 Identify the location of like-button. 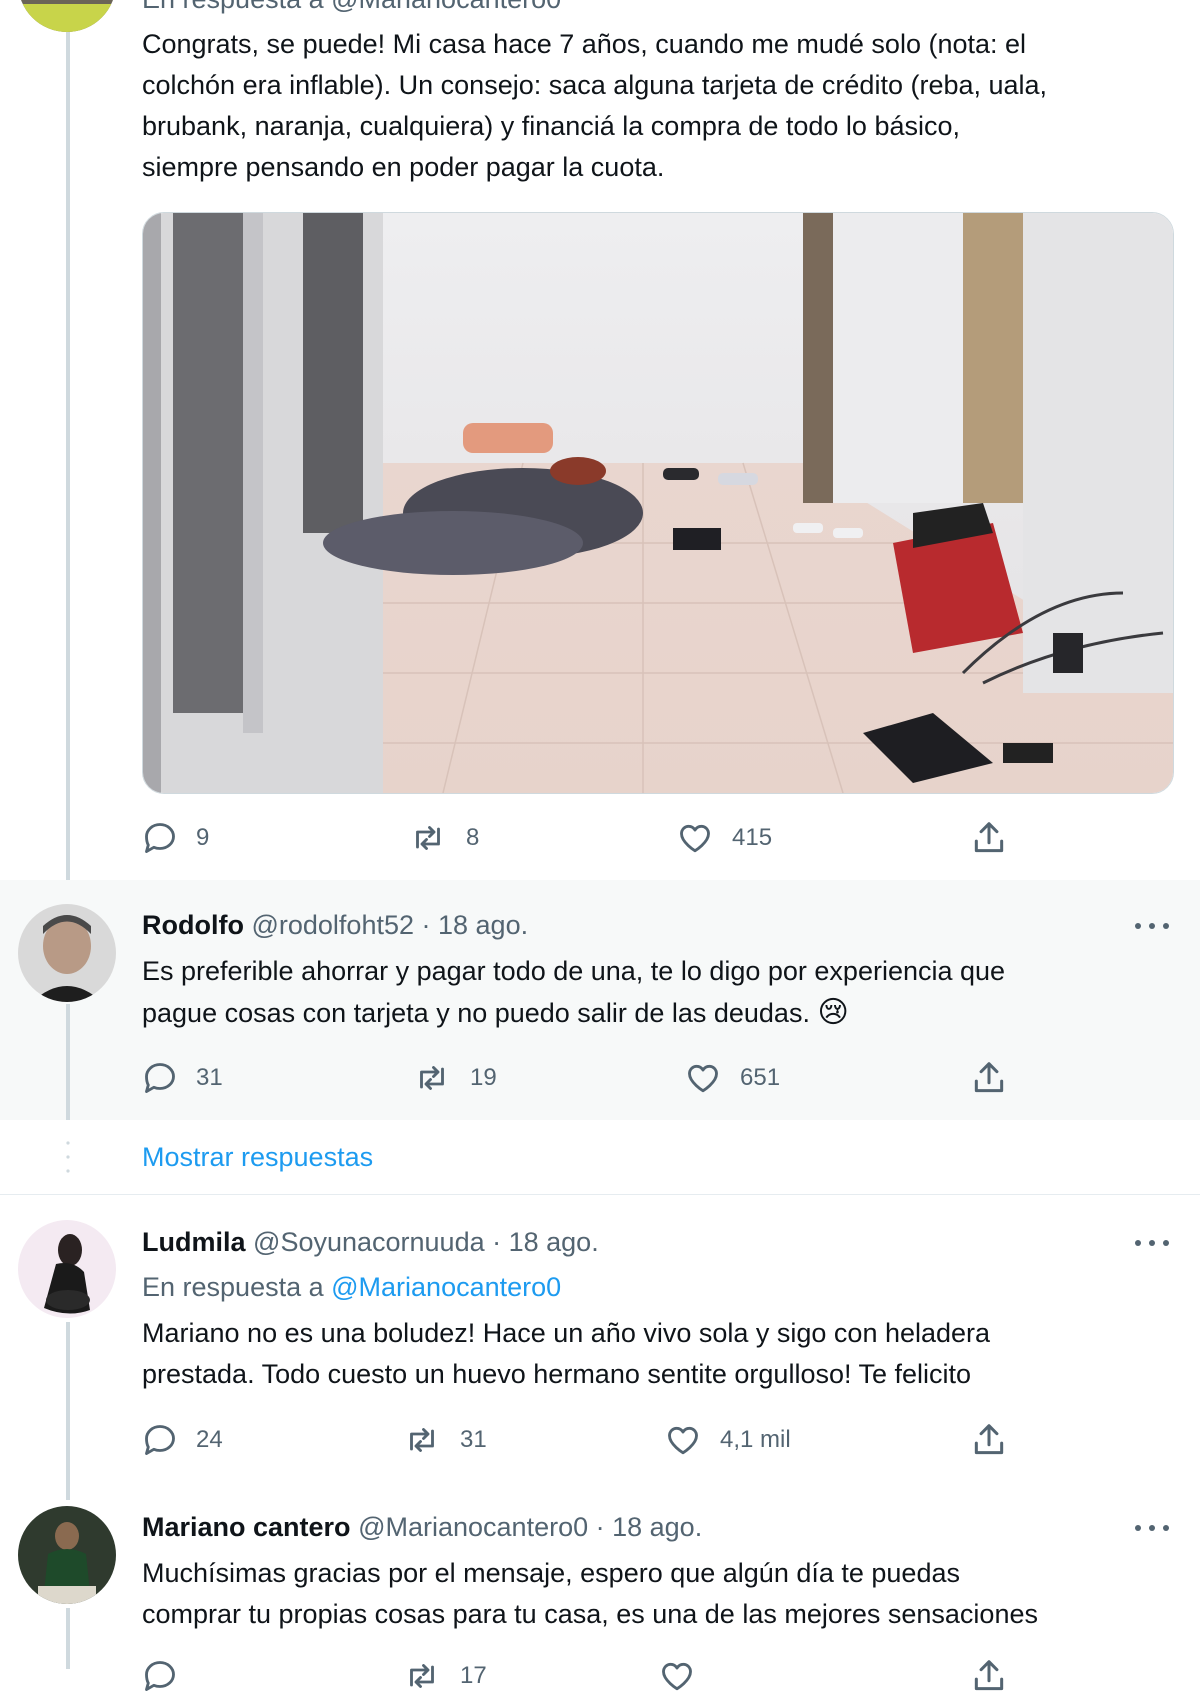
(686, 1676).